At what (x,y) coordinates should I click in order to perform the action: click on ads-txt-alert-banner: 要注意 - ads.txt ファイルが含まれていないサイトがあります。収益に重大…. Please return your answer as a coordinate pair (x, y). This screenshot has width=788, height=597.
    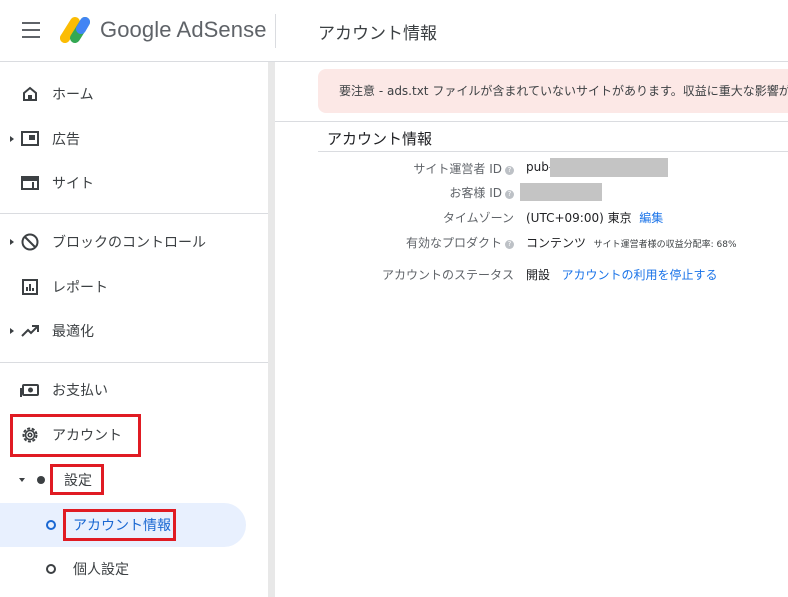
    Looking at the image, I should click on (553, 91).